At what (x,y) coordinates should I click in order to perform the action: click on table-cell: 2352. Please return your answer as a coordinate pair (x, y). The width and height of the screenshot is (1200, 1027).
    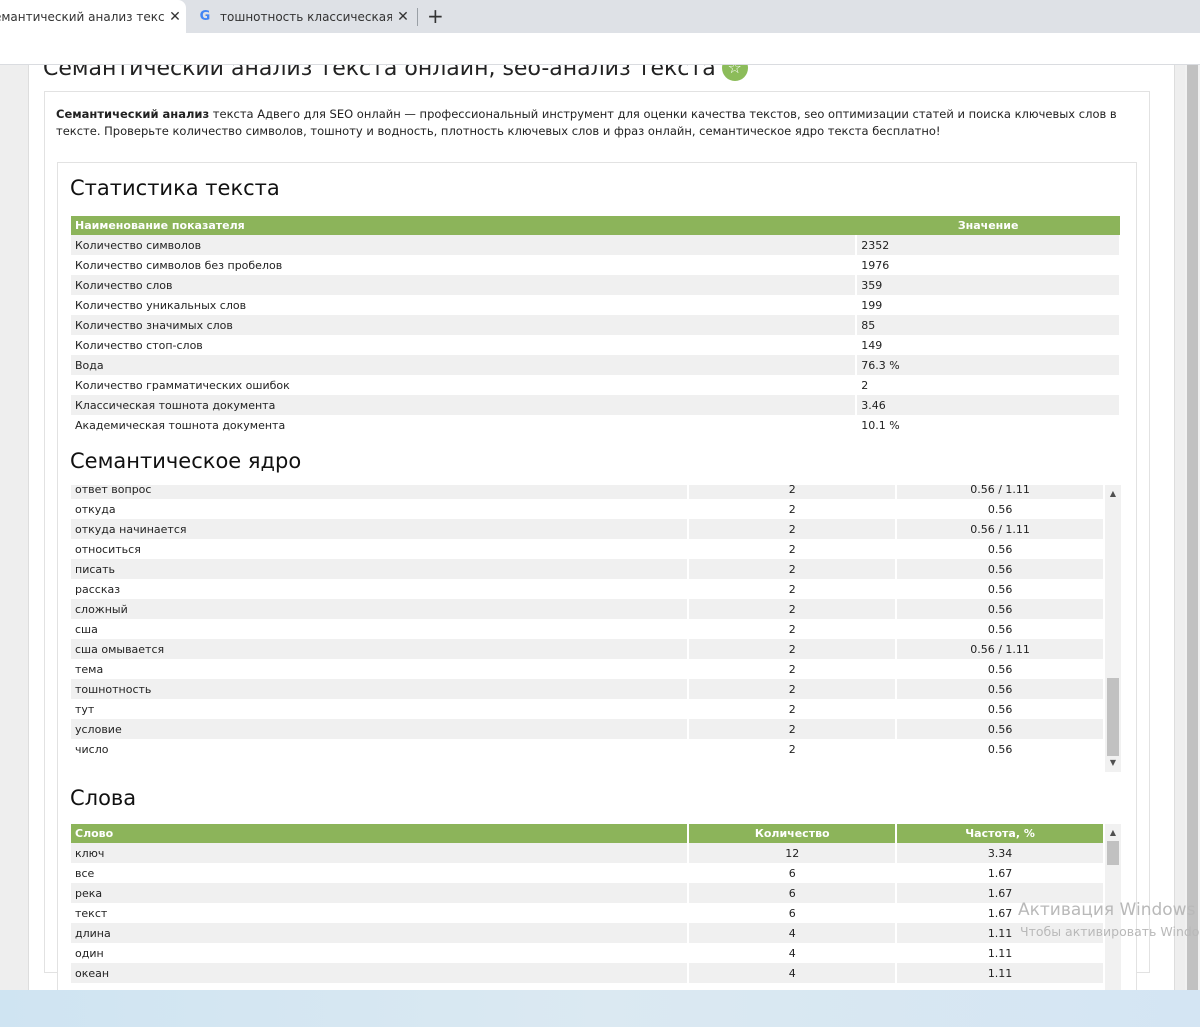
    Looking at the image, I should click on (988, 245).